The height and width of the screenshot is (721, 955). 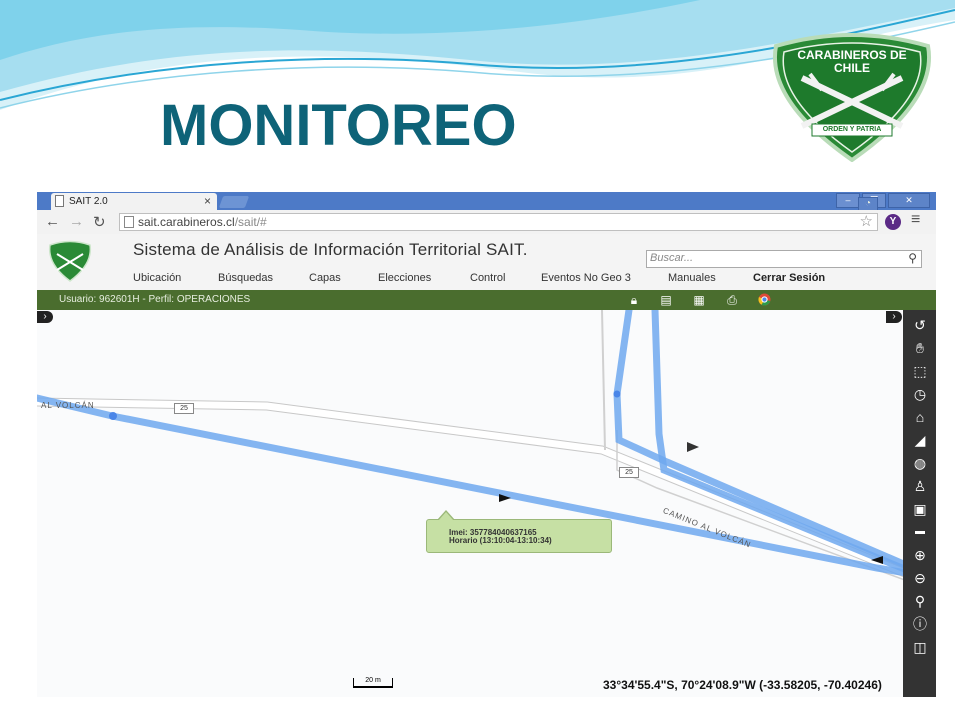 What do you see at coordinates (52, 221) in the screenshot?
I see `back-arrow-icon: ←` at bounding box center [52, 221].